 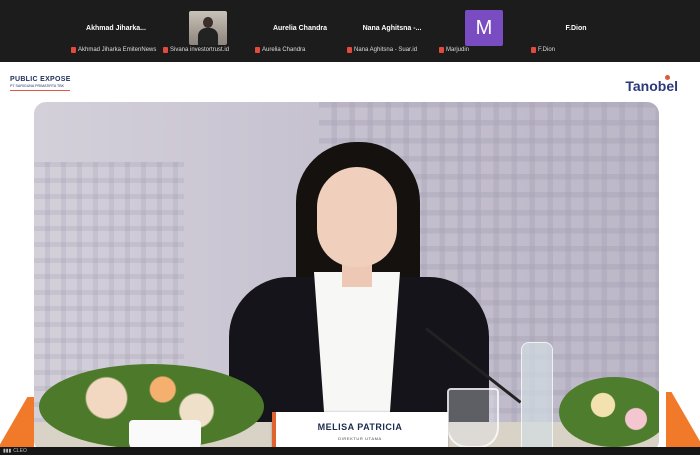 What do you see at coordinates (683, 423) in the screenshot?
I see `accent-shape-right` at bounding box center [683, 423].